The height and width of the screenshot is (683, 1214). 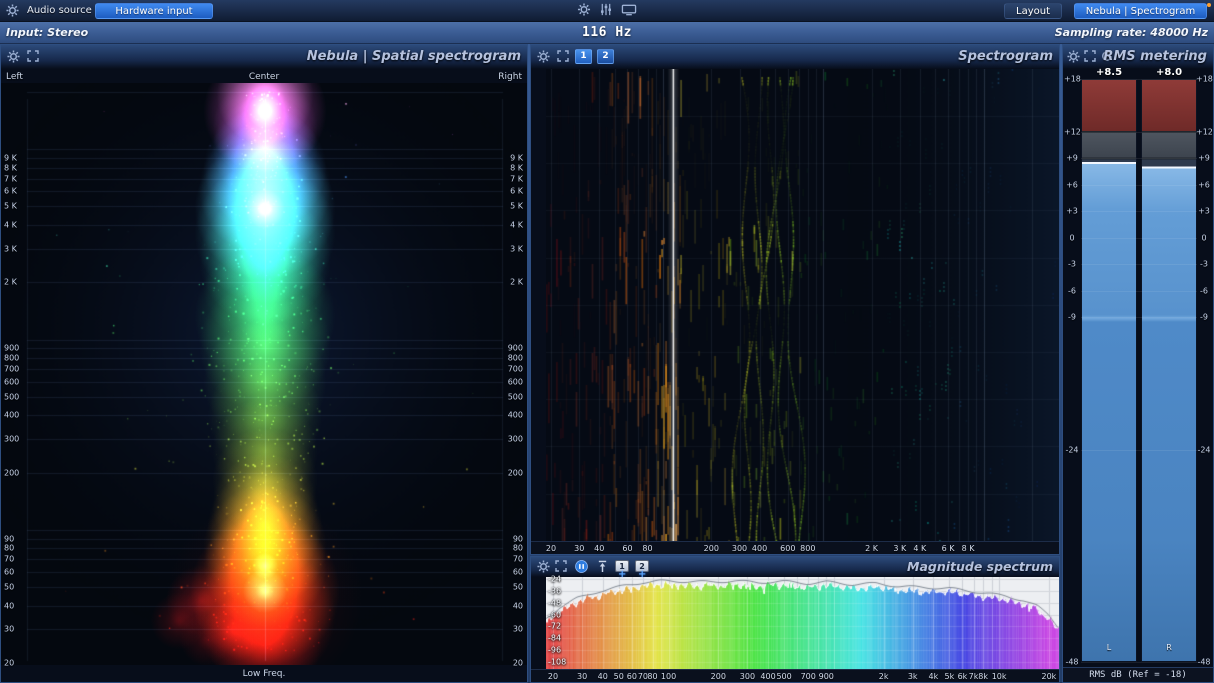 What do you see at coordinates (516, 191) in the screenshot?
I see `spatial-freq-tick: 6 K` at bounding box center [516, 191].